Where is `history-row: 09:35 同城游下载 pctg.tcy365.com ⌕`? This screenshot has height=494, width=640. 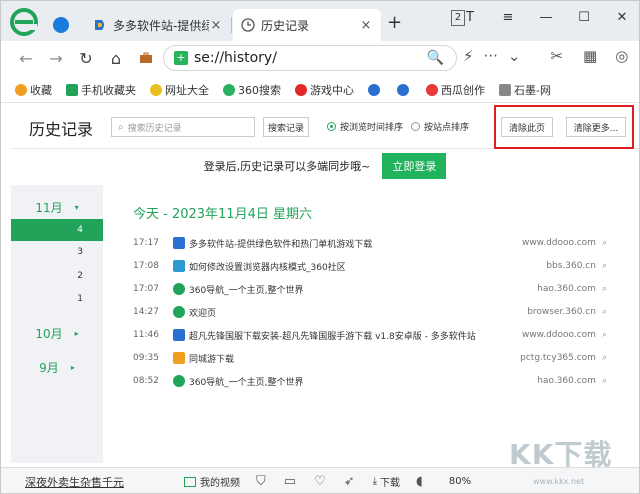
history-row: 09:35 同城游下载 pctg.tcy365.com ⌕ is located at coordinates (370, 358).